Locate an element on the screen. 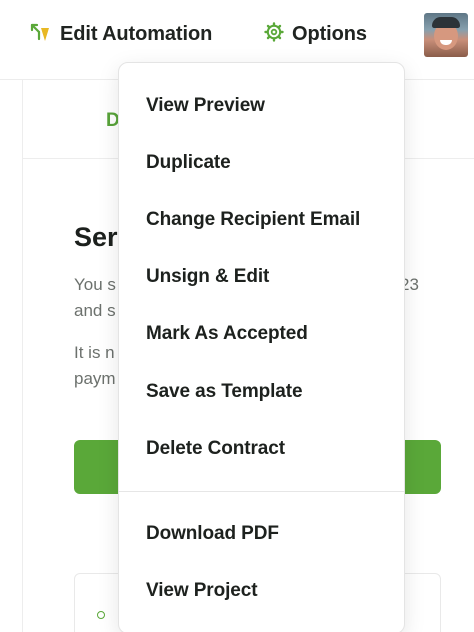 The image size is (474, 632). menu-item-download-pdf: Download PDF is located at coordinates (261, 534).